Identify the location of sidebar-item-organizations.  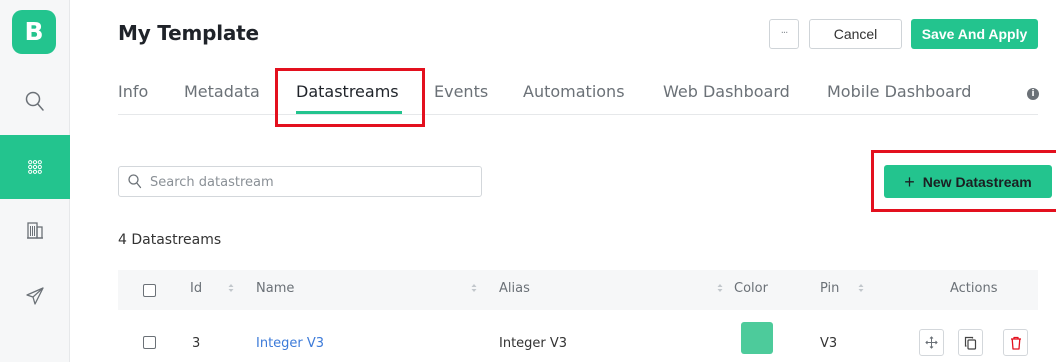
(35, 230).